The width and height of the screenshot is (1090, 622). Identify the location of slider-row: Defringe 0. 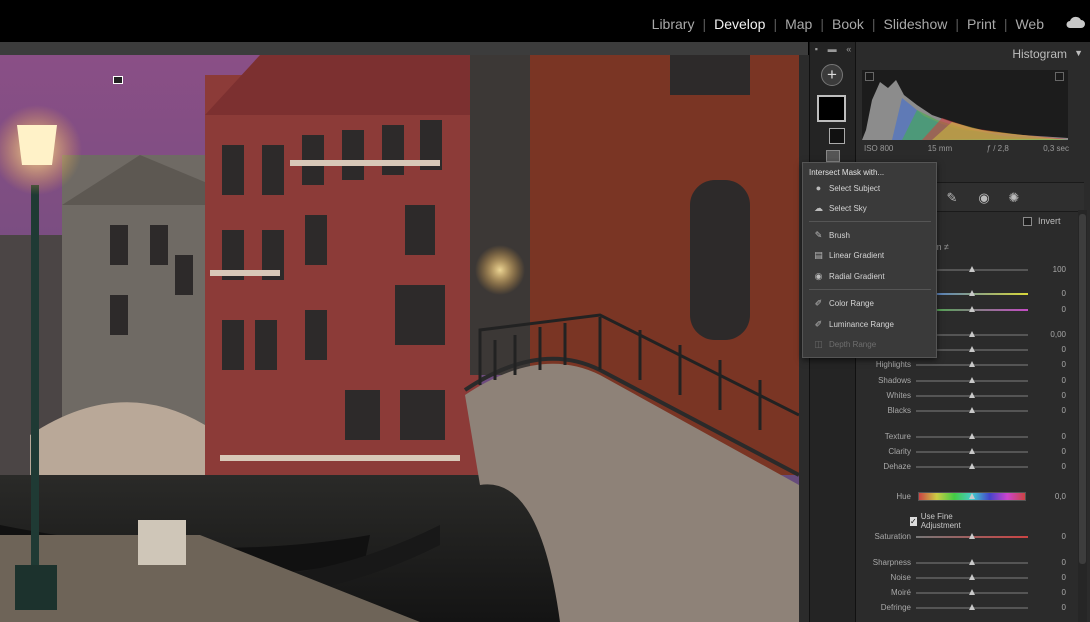
(961, 608).